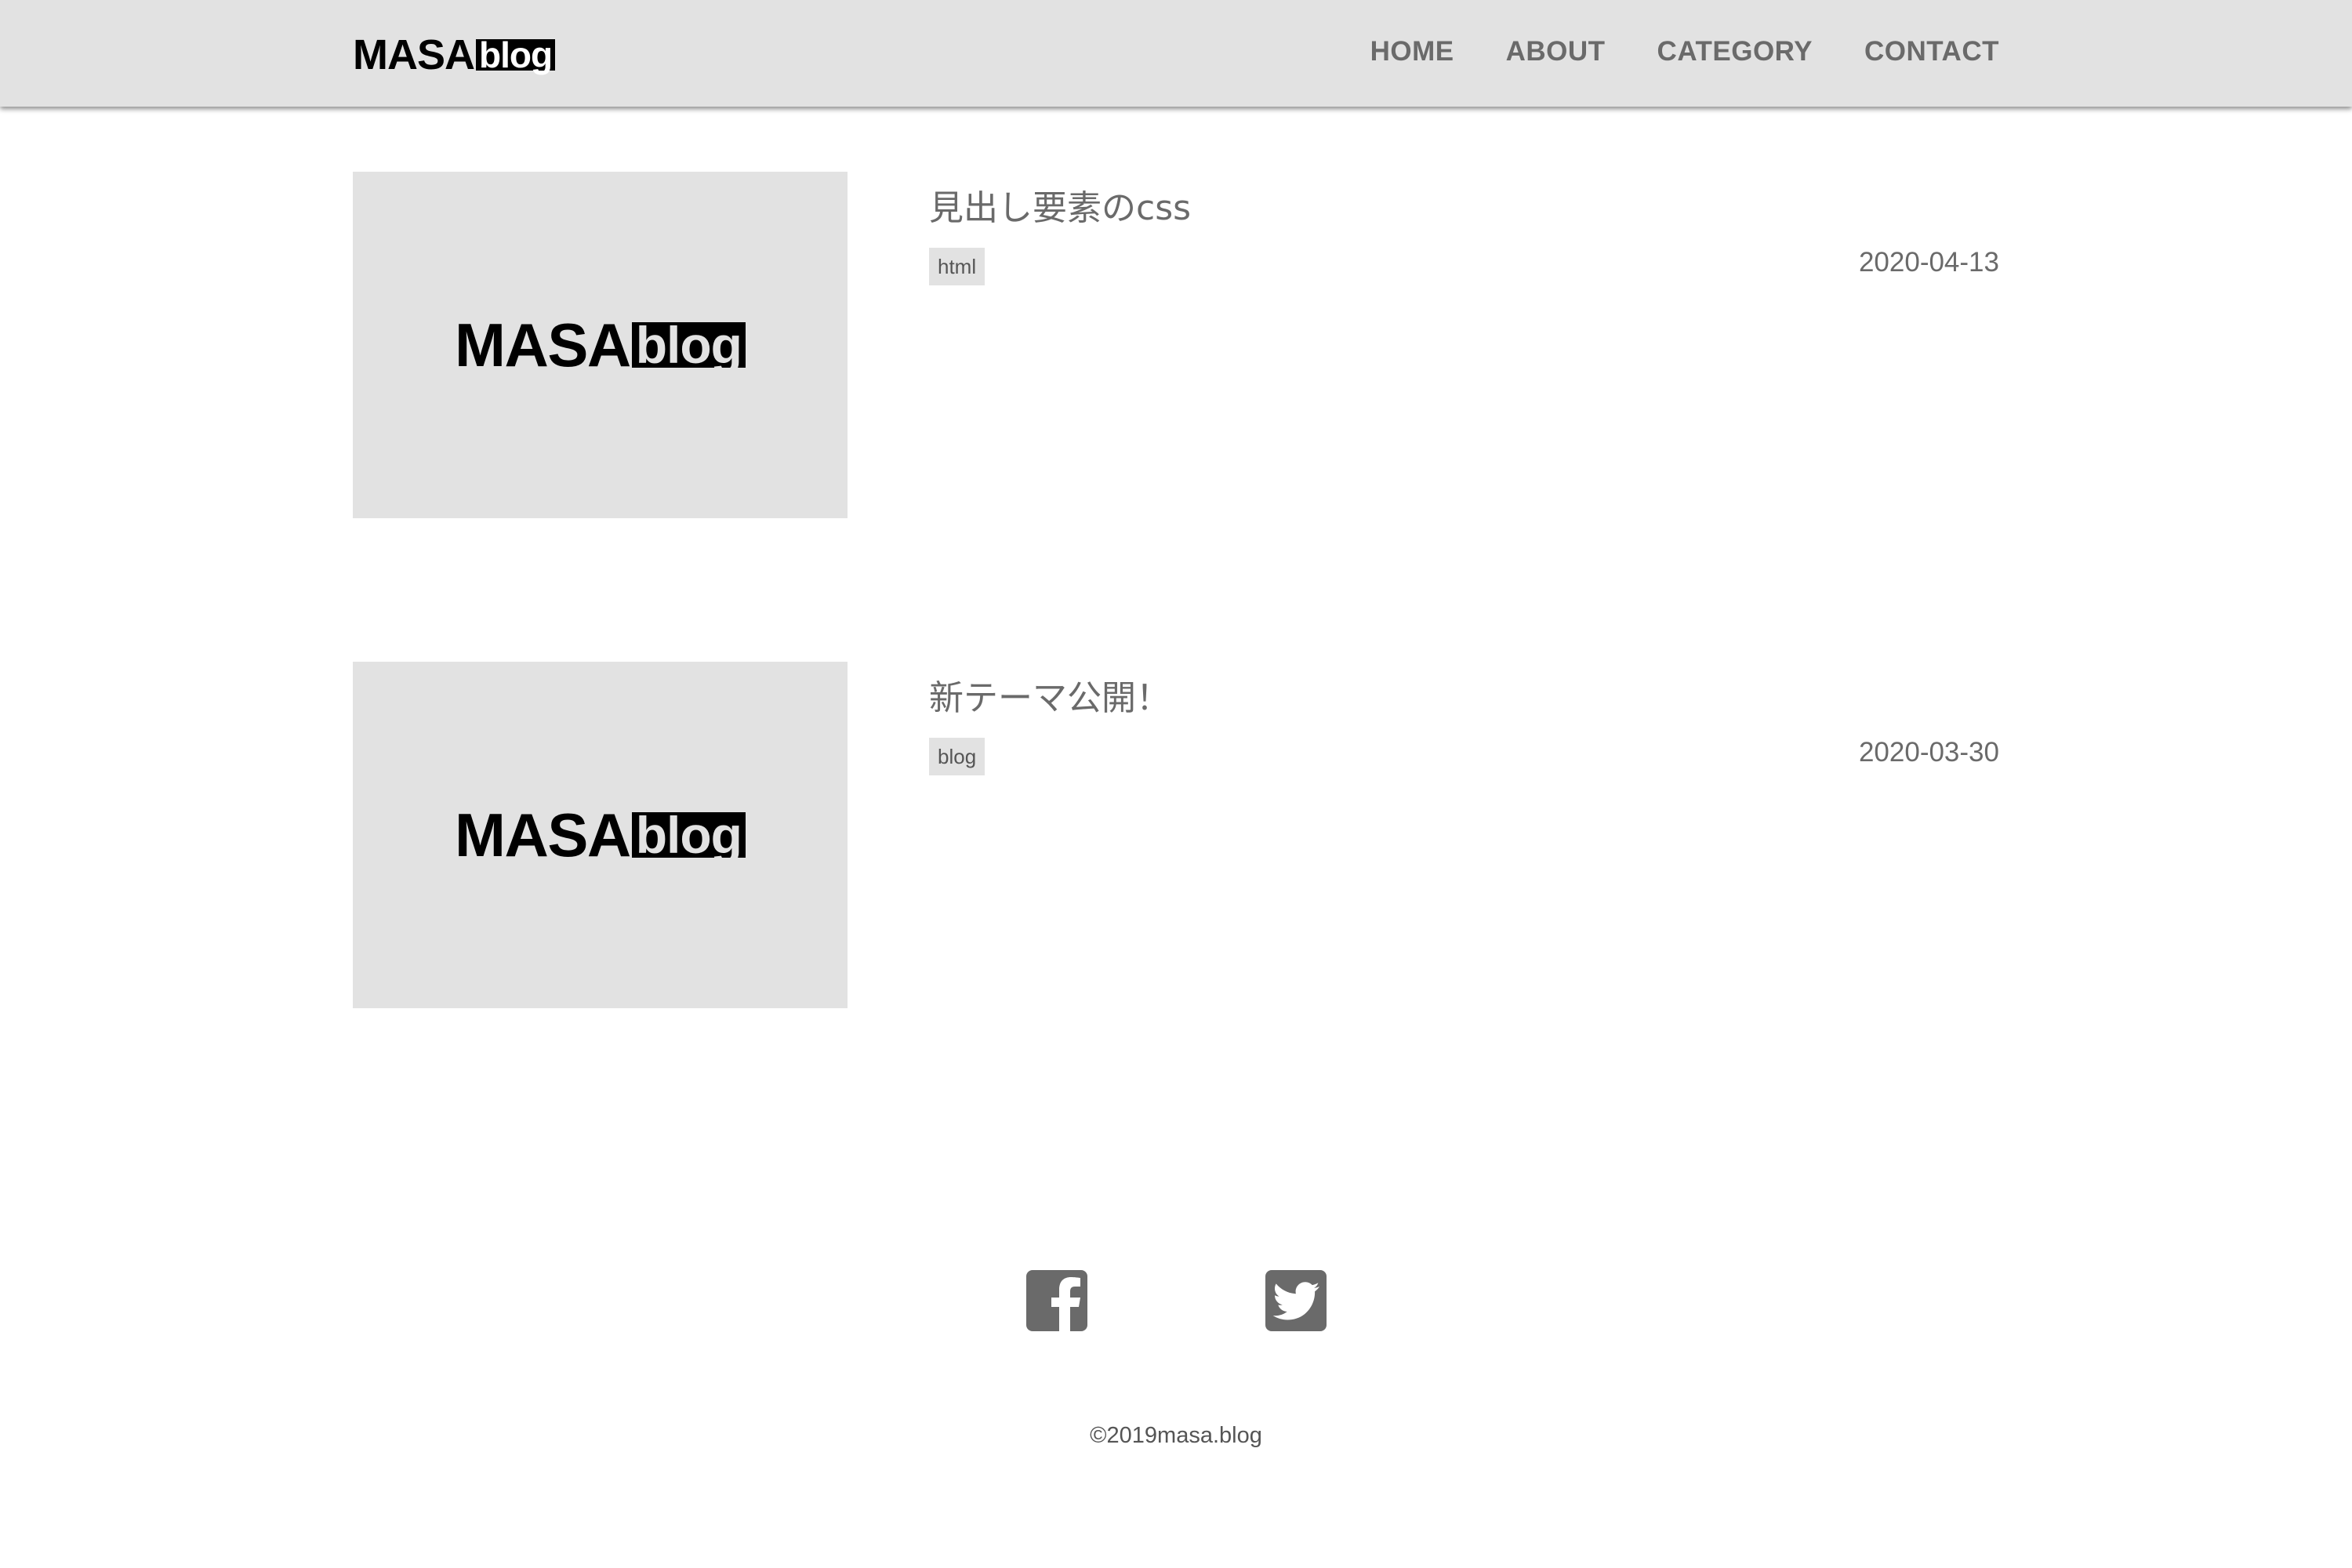  What do you see at coordinates (1060, 205) in the screenshot?
I see `article-title: 見出し要素のcss` at bounding box center [1060, 205].